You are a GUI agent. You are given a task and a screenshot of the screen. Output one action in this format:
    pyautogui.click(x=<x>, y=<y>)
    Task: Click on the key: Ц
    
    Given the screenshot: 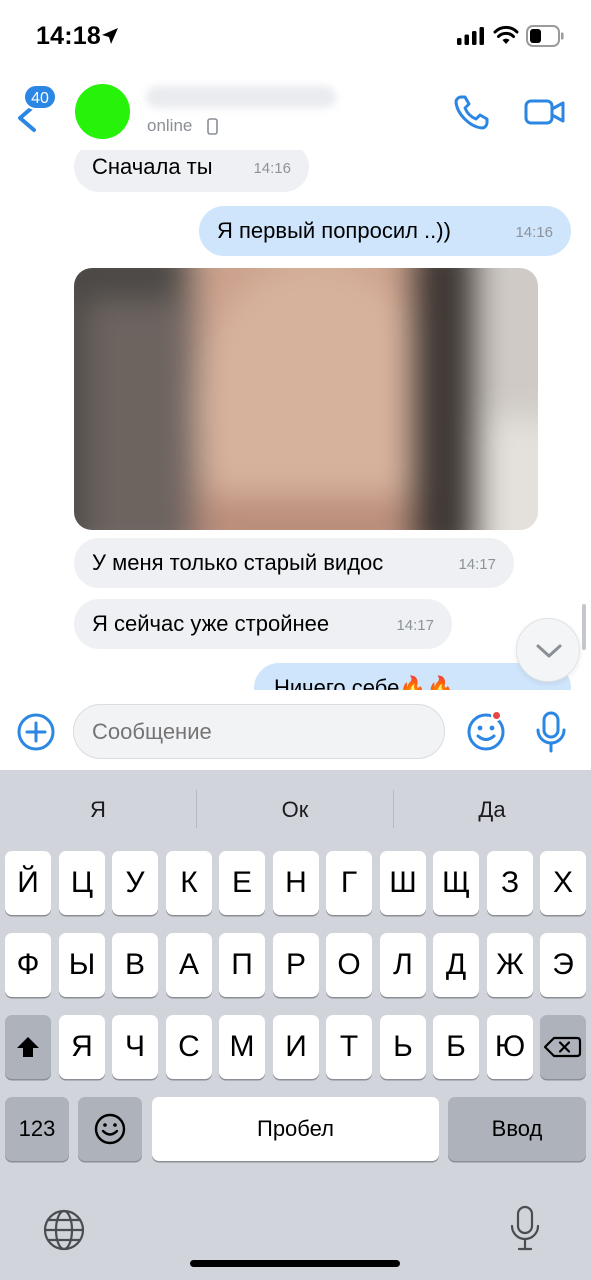 What is the action you would take?
    pyautogui.click(x=82, y=883)
    